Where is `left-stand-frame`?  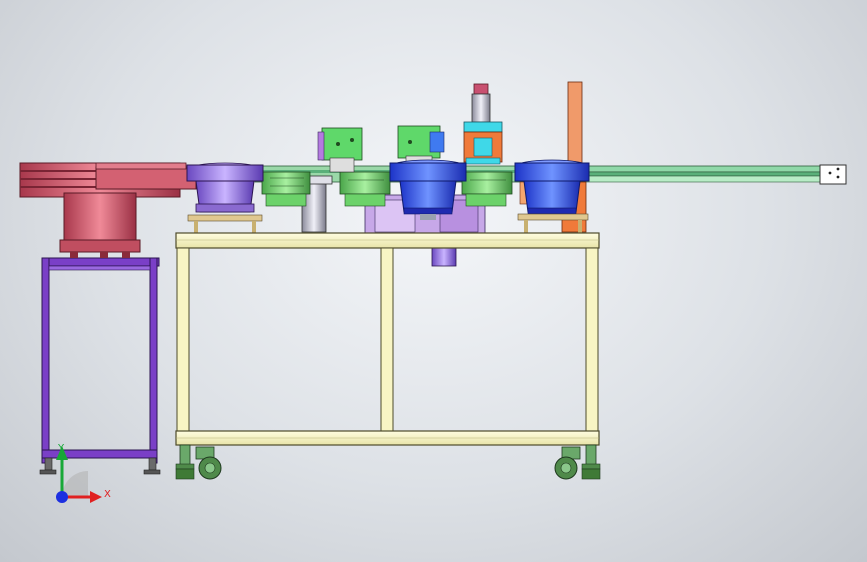
left-stand-frame is located at coordinates (100, 366).